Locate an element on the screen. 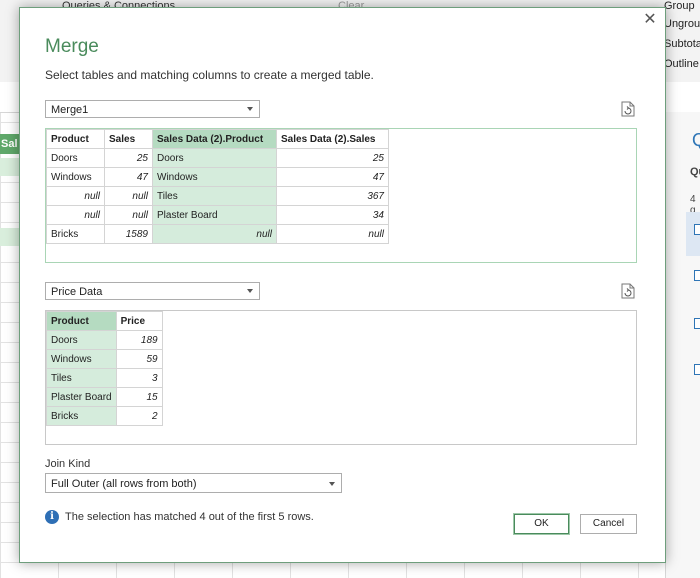 This screenshot has width=700, height=578. queries-pane: Q Qu 4 q is located at coordinates (682, 345).